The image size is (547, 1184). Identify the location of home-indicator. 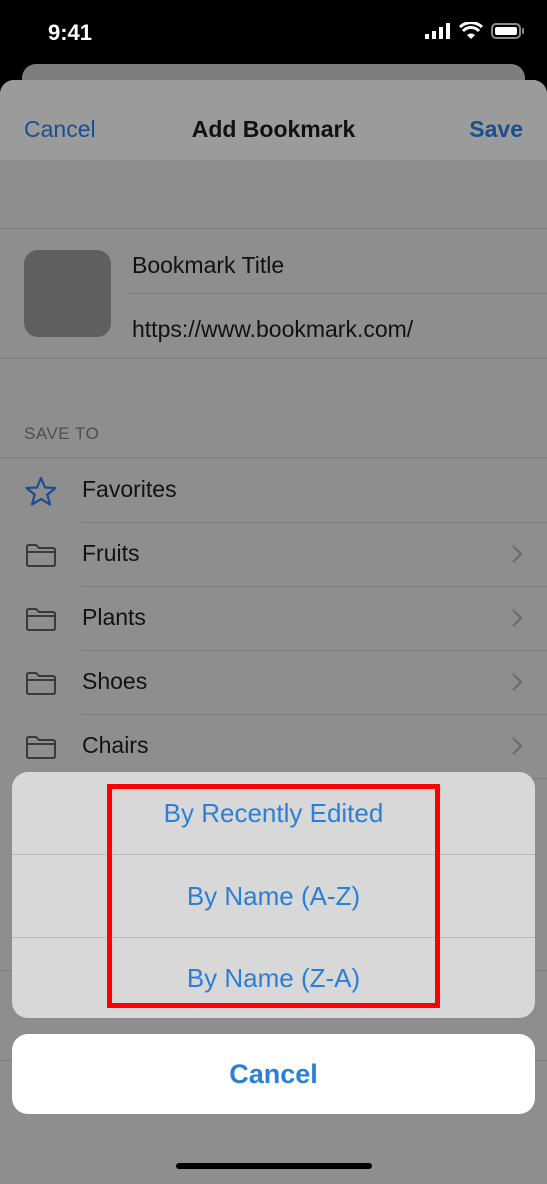
(274, 1166).